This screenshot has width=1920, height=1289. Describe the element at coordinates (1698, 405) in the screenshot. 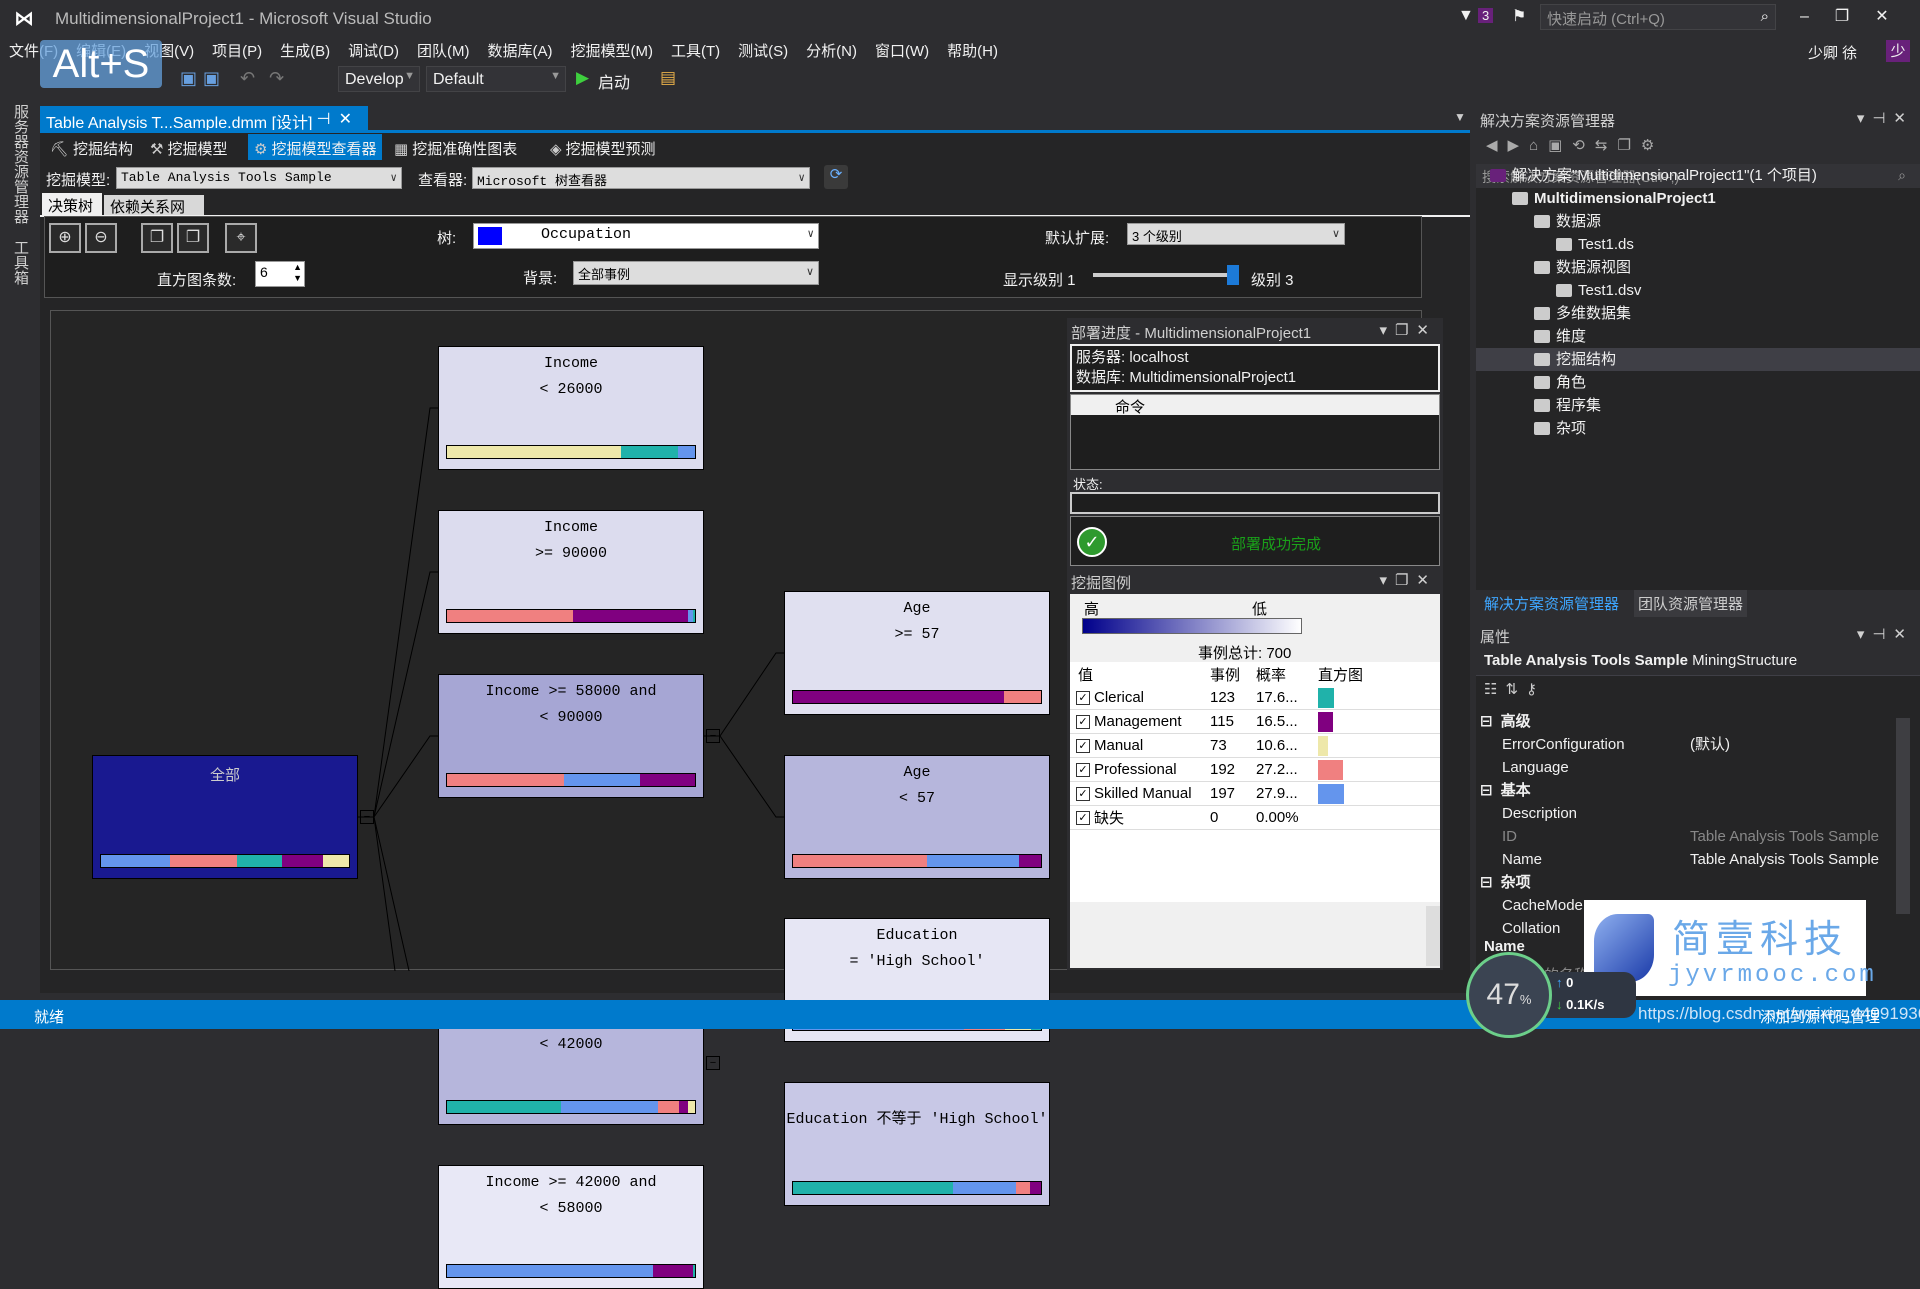

I see `solution-tree-item: 程序集` at that location.